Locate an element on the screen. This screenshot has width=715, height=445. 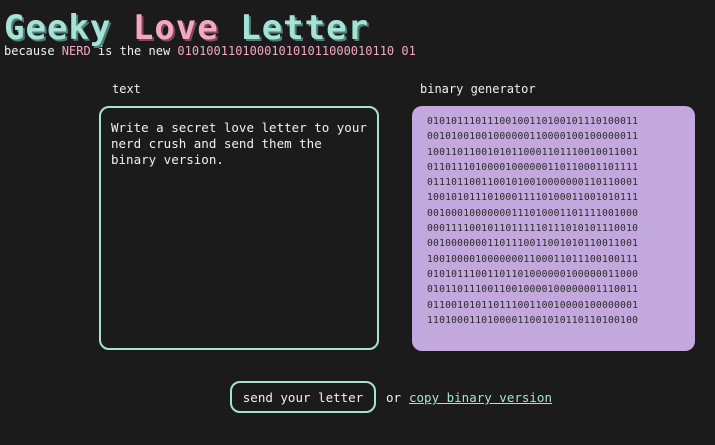
binary-line: 10010000100000001100011011100100111 is located at coordinates (533, 259).